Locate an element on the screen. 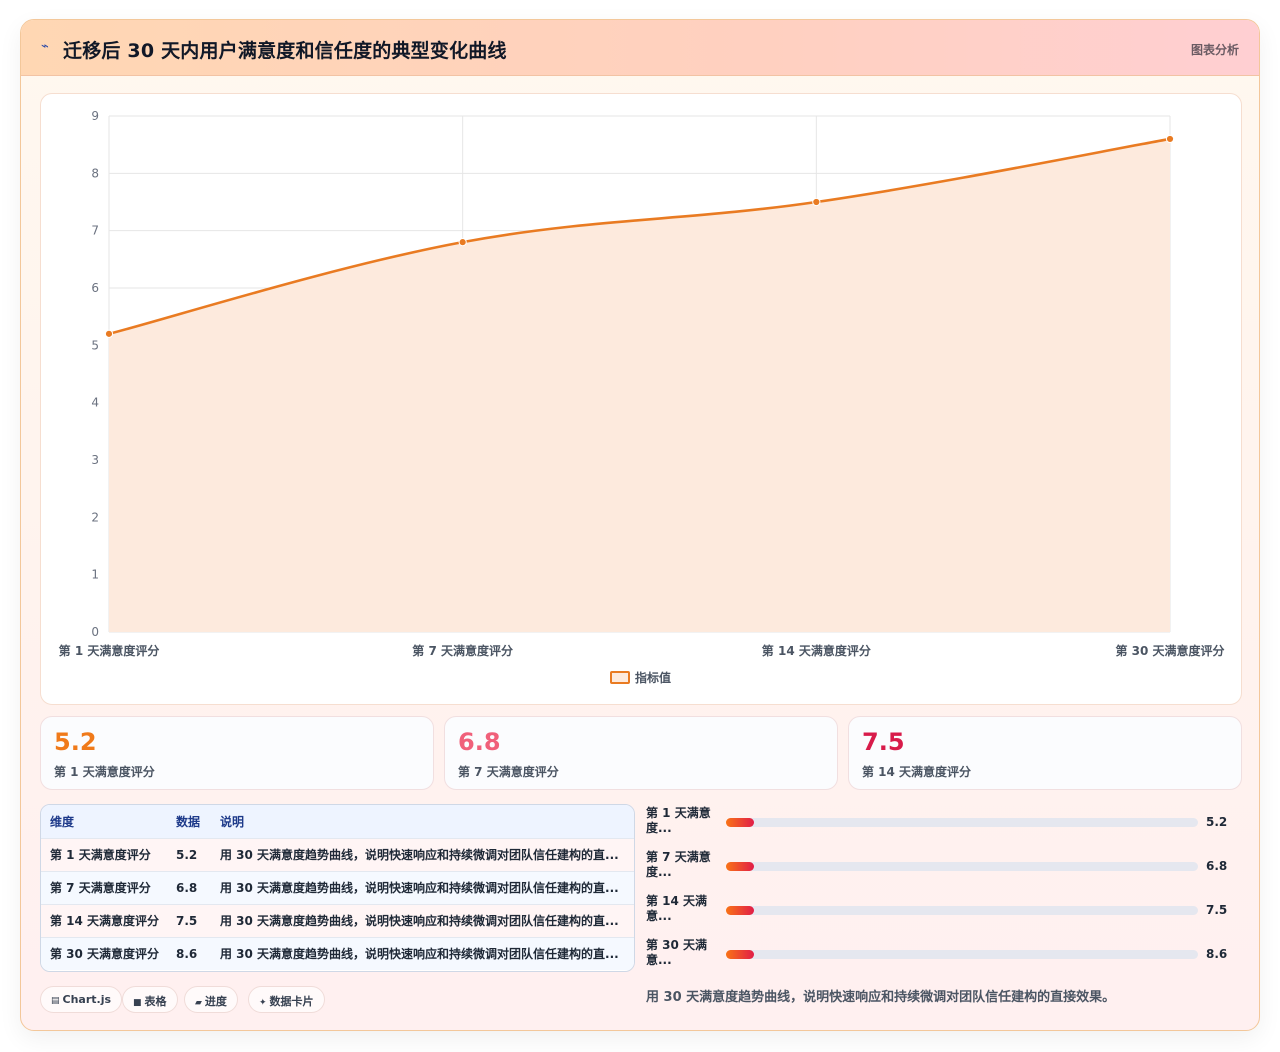 This screenshot has height=1052, width=1280. y-tick-label: 7 is located at coordinates (95, 231).